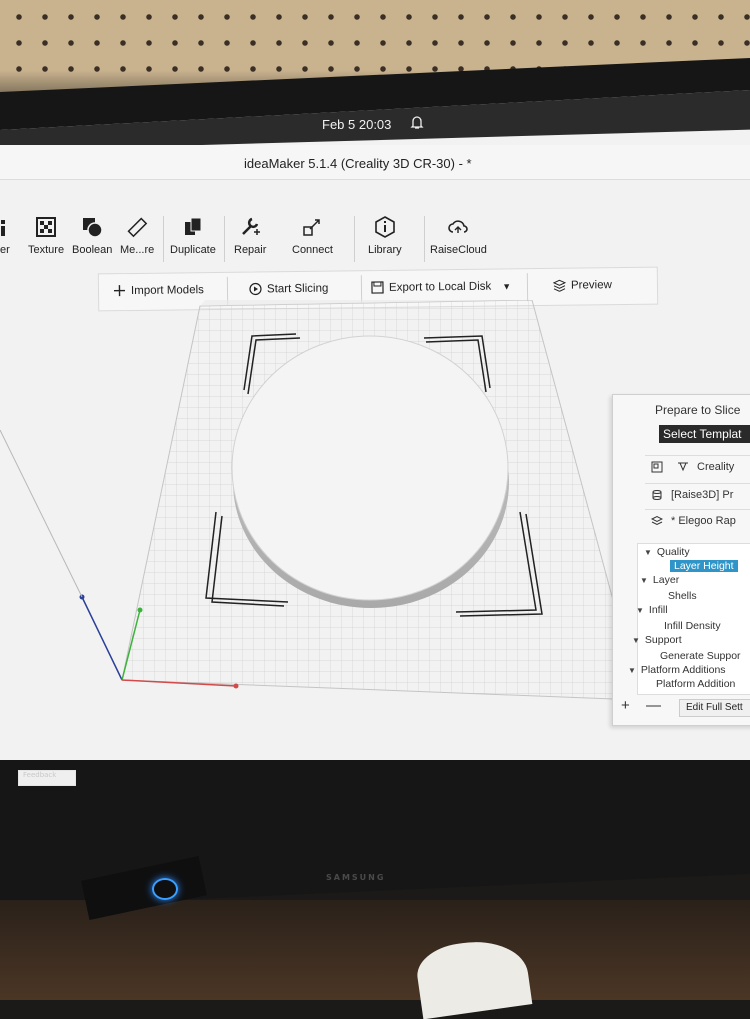  What do you see at coordinates (716, 467) in the screenshot?
I see `printer-label: Creality` at bounding box center [716, 467].